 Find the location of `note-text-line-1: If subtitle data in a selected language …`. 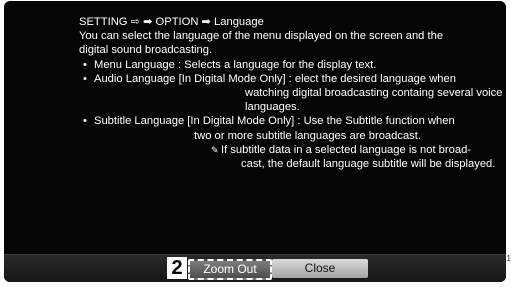

note-text-line-1: If subtitle data in a selected language … is located at coordinates (346, 149).